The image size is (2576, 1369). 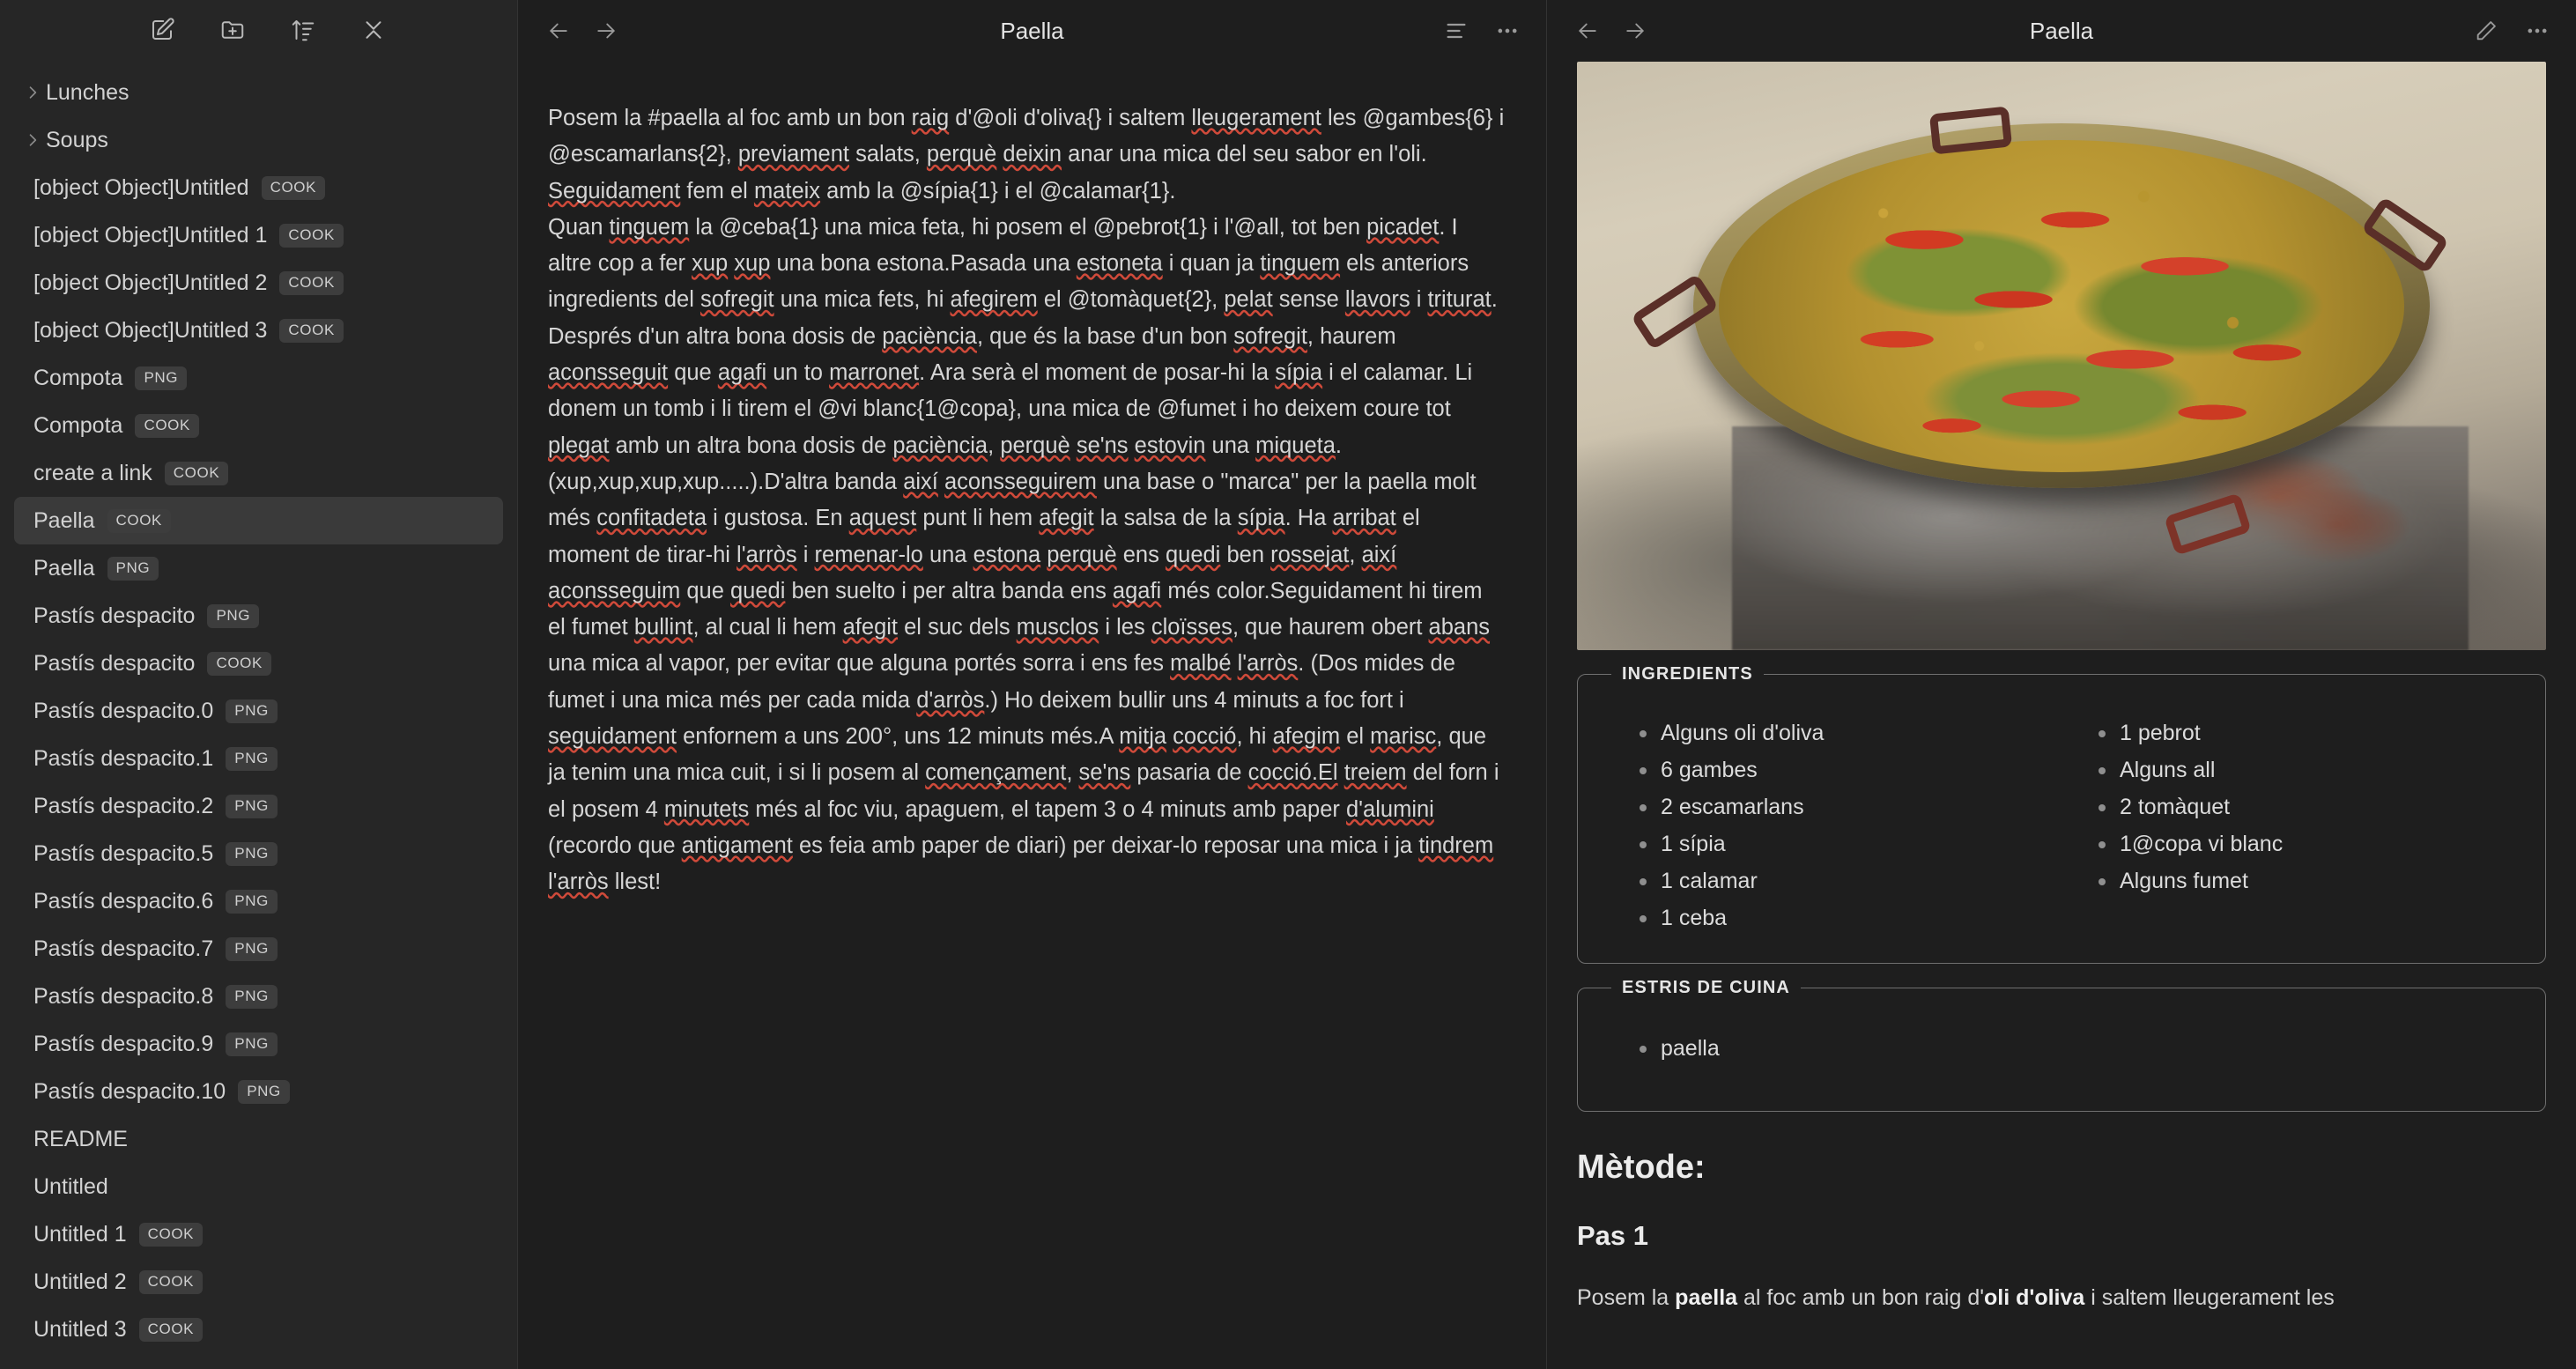 What do you see at coordinates (129, 1091) in the screenshot?
I see `sidebar-item-label: Pastís despacito.10` at bounding box center [129, 1091].